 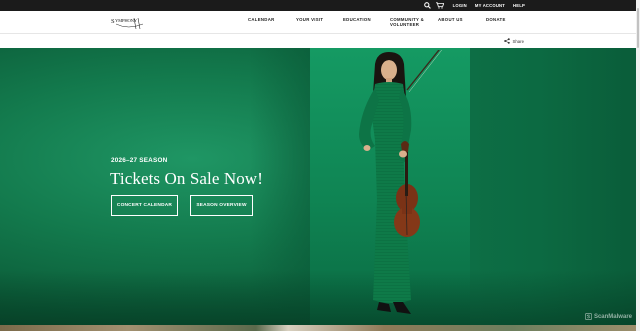 What do you see at coordinates (309, 19) in the screenshot?
I see `nav-your-visit: YOUR VISIT` at bounding box center [309, 19].